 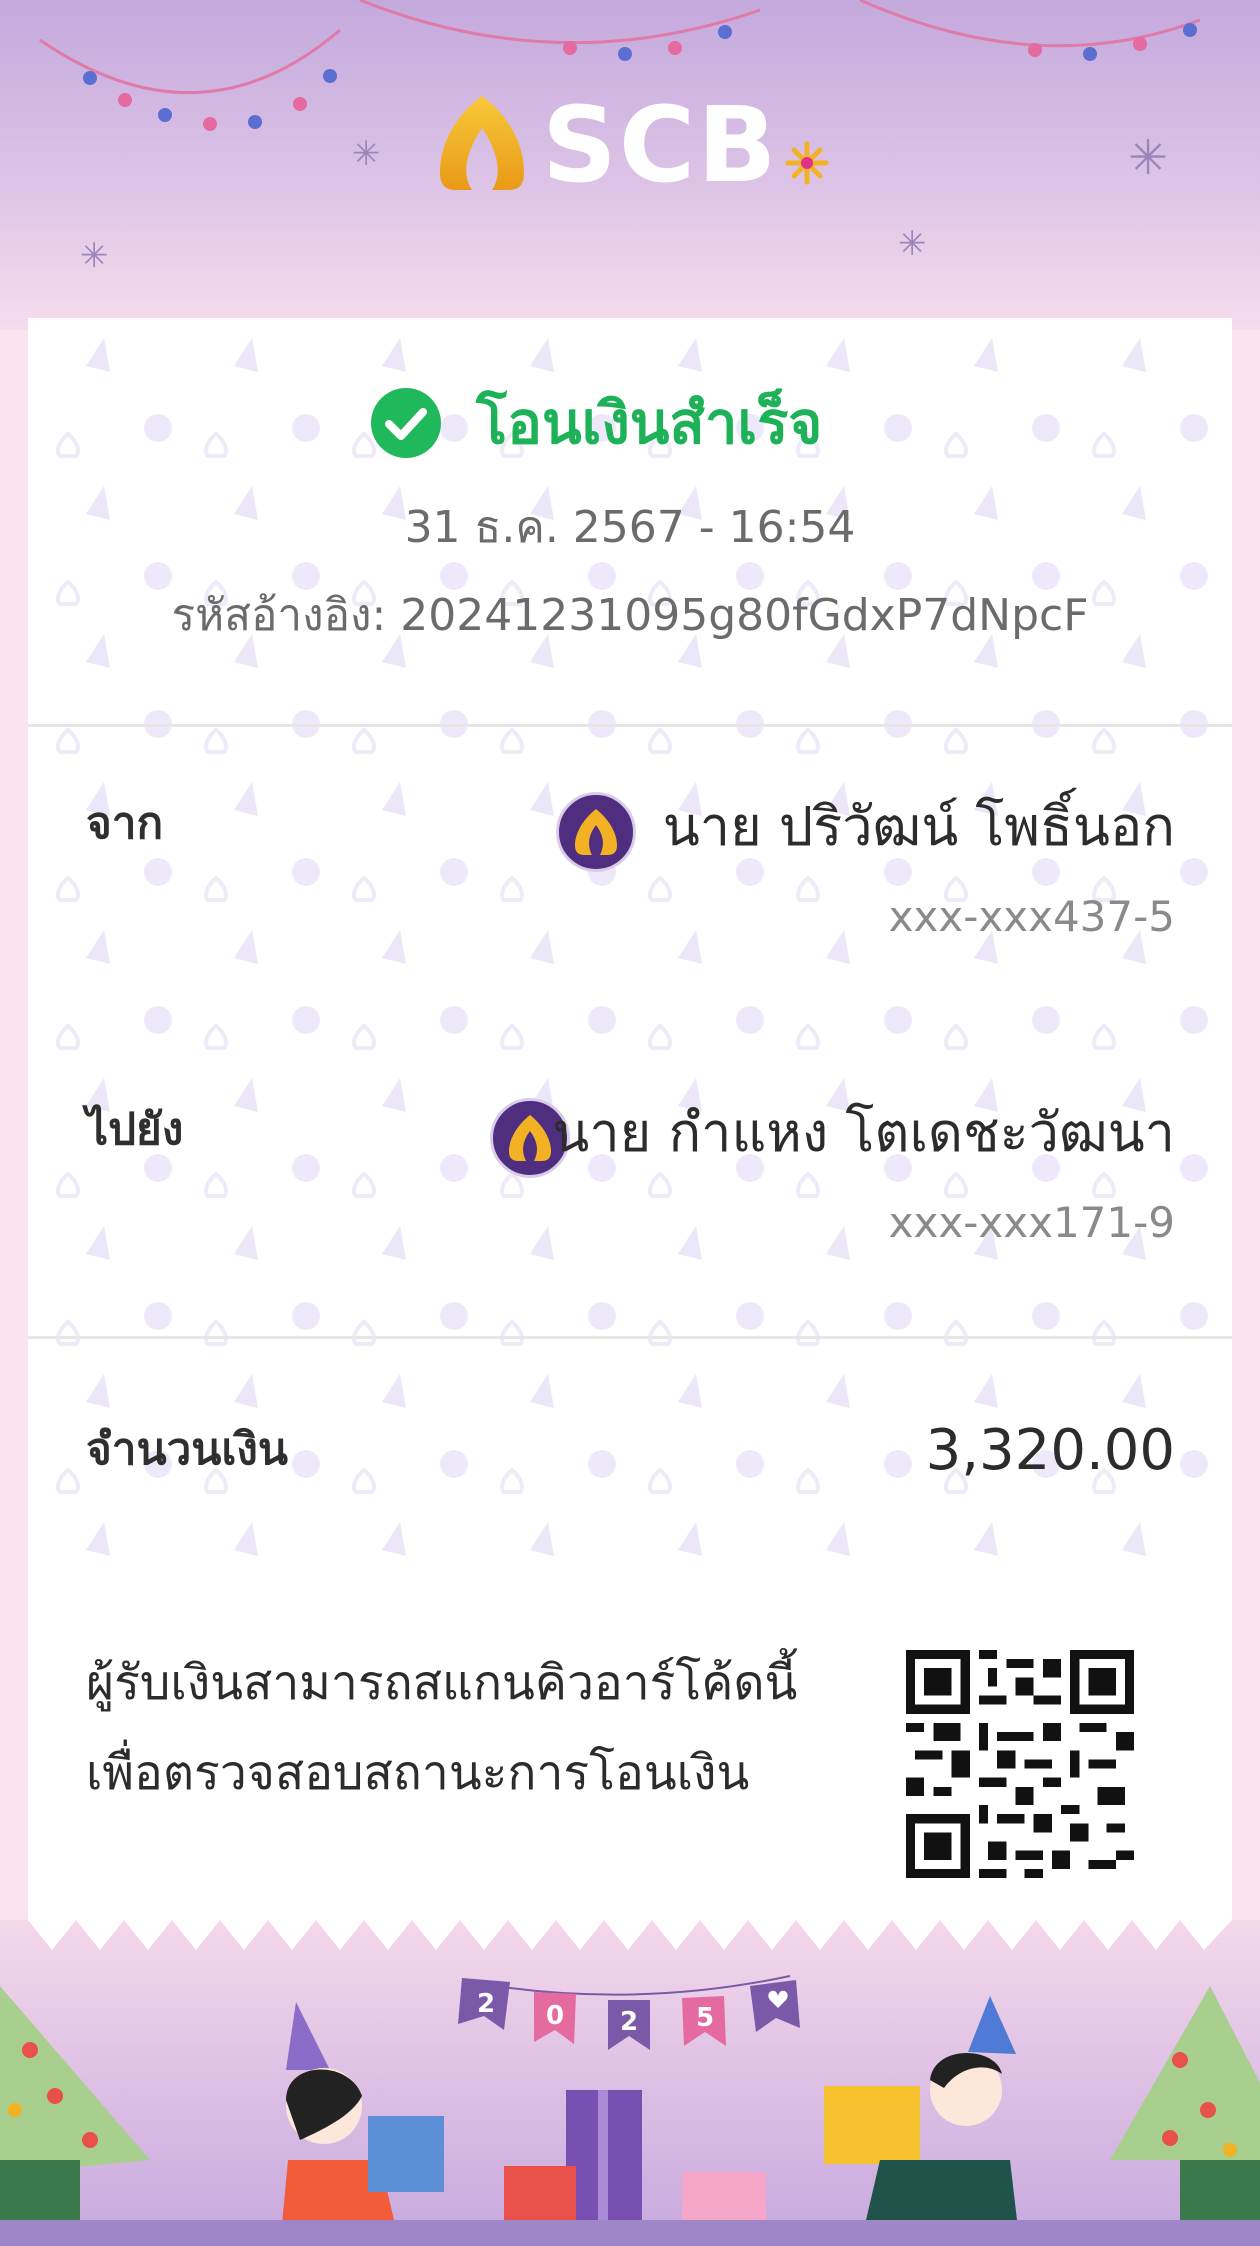 What do you see at coordinates (1031, 916) in the screenshot?
I see `sender-account: xxx-xxx437-5` at bounding box center [1031, 916].